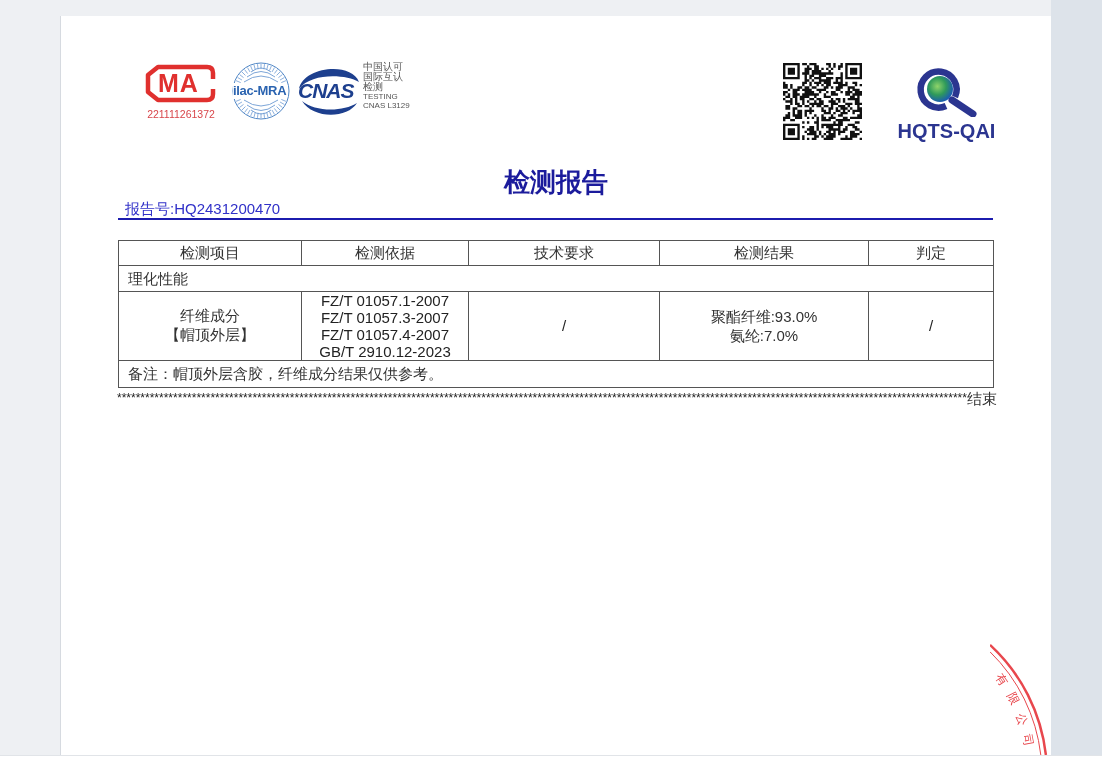 Image resolution: width=1102 pixels, height=777 pixels. Describe the element at coordinates (383, 67) in the screenshot. I see `cnas-caption-line: 中国认可` at that location.